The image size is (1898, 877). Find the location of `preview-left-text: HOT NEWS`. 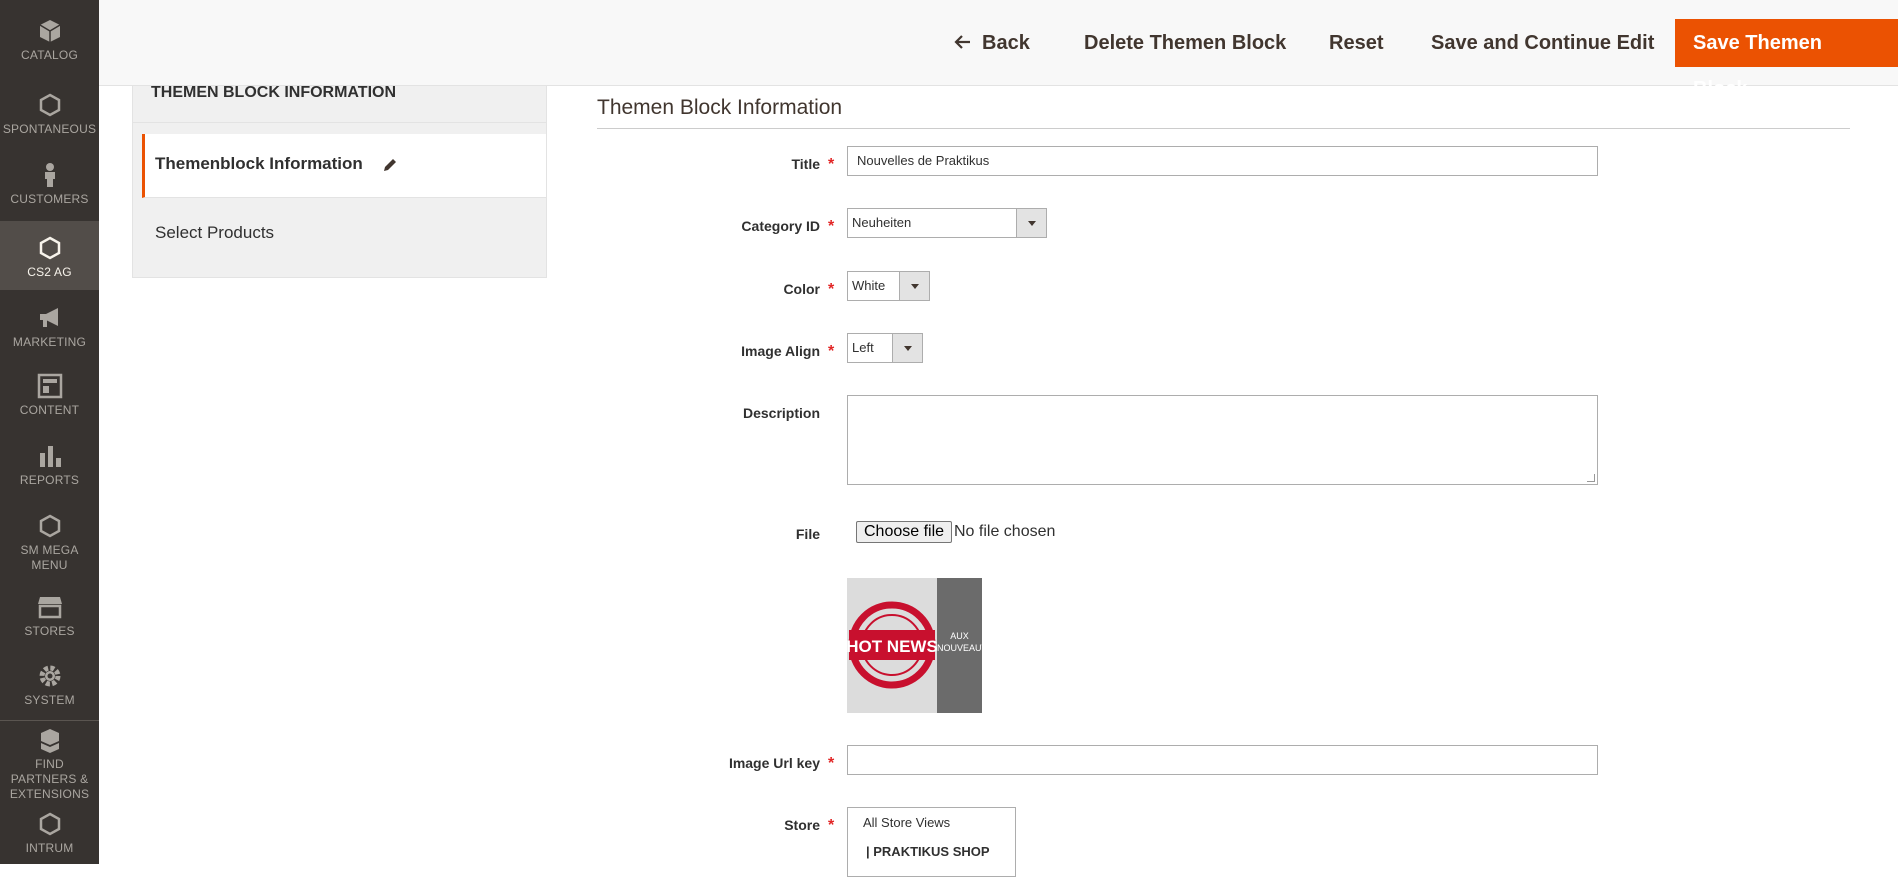

preview-left-text: HOT NEWS is located at coordinates (892, 646).